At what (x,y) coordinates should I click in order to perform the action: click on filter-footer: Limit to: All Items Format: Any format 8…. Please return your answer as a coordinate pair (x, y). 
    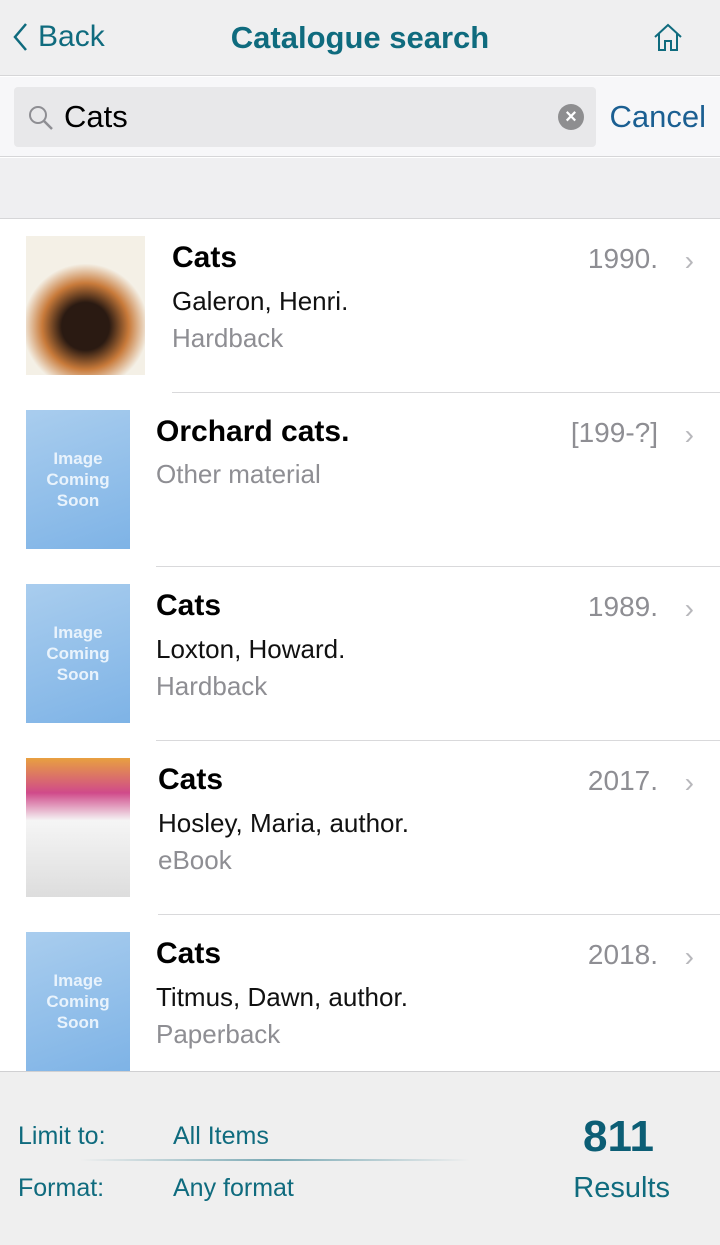
    Looking at the image, I should click on (360, 1158).